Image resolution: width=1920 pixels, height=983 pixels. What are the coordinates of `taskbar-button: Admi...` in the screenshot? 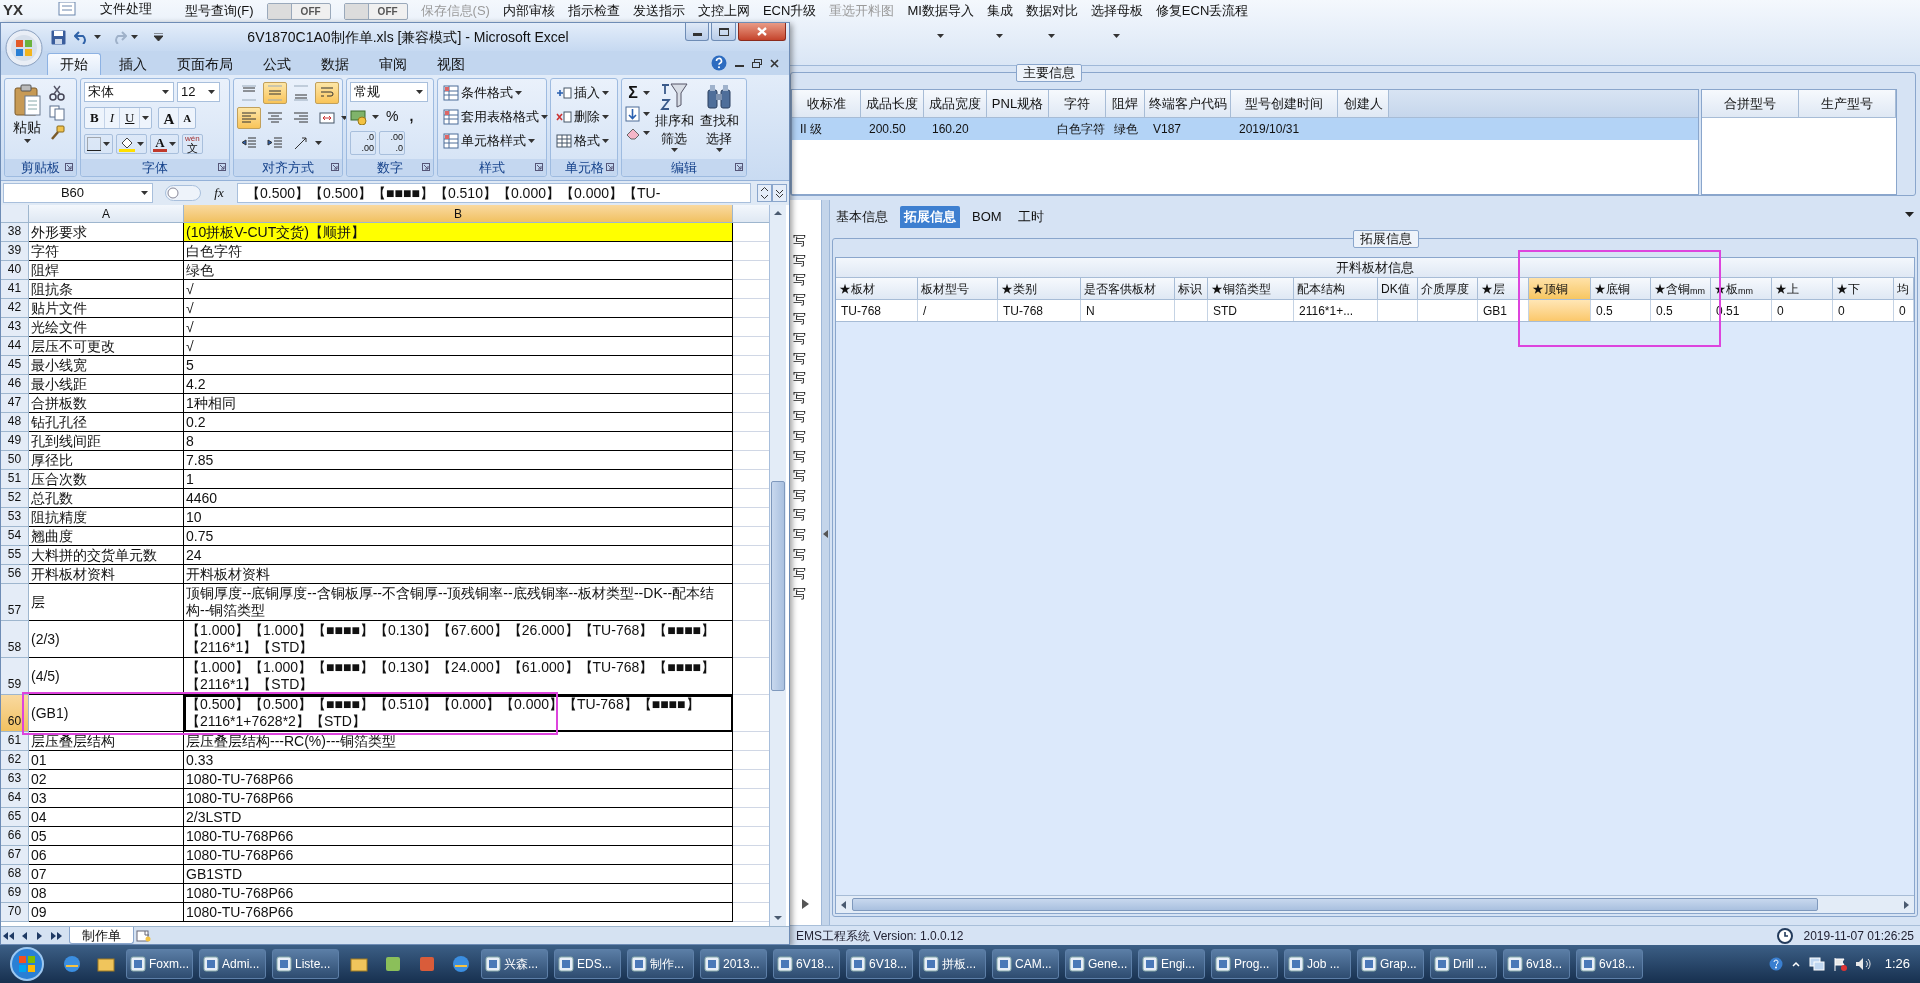 It's located at (232, 964).